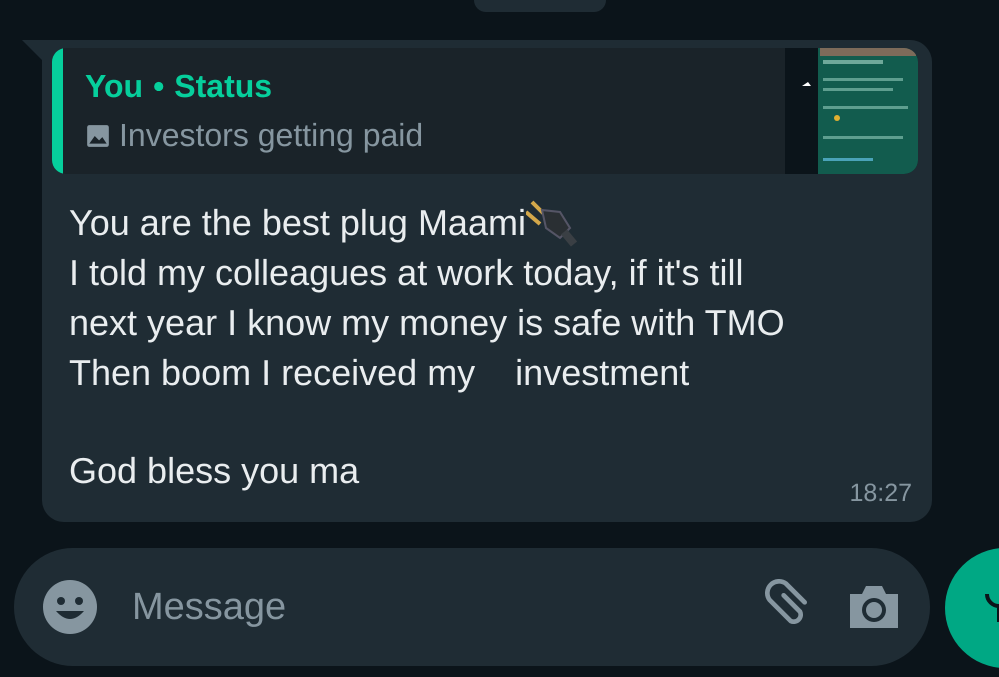  I want to click on quote-source: Status, so click(223, 86).